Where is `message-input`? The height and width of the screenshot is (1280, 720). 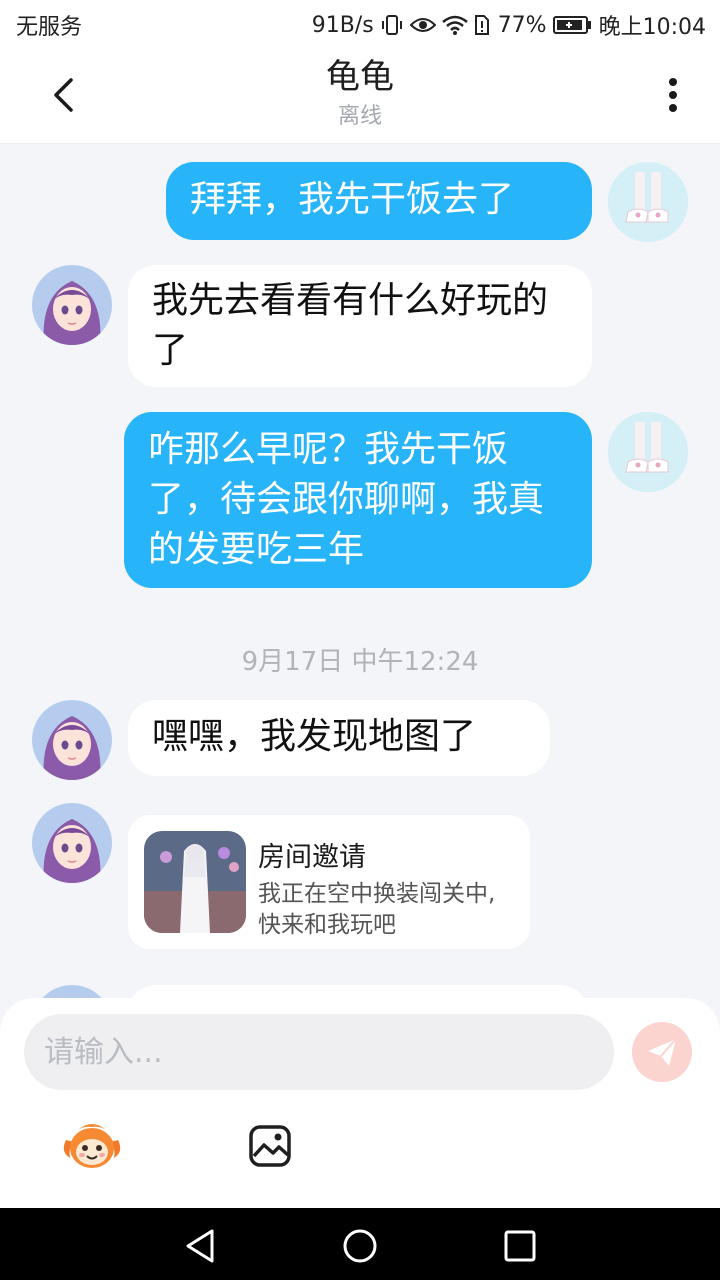
message-input is located at coordinates (319, 1052).